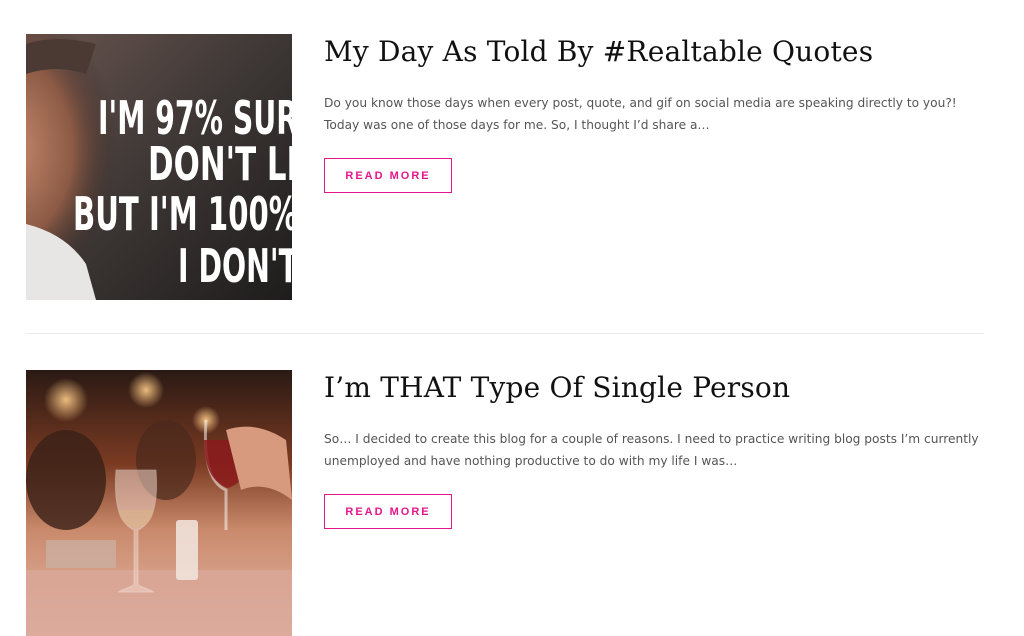 The height and width of the screenshot is (636, 1024). Describe the element at coordinates (235, 266) in the screenshot. I see `meme-text-line-4: I DON'T` at that location.